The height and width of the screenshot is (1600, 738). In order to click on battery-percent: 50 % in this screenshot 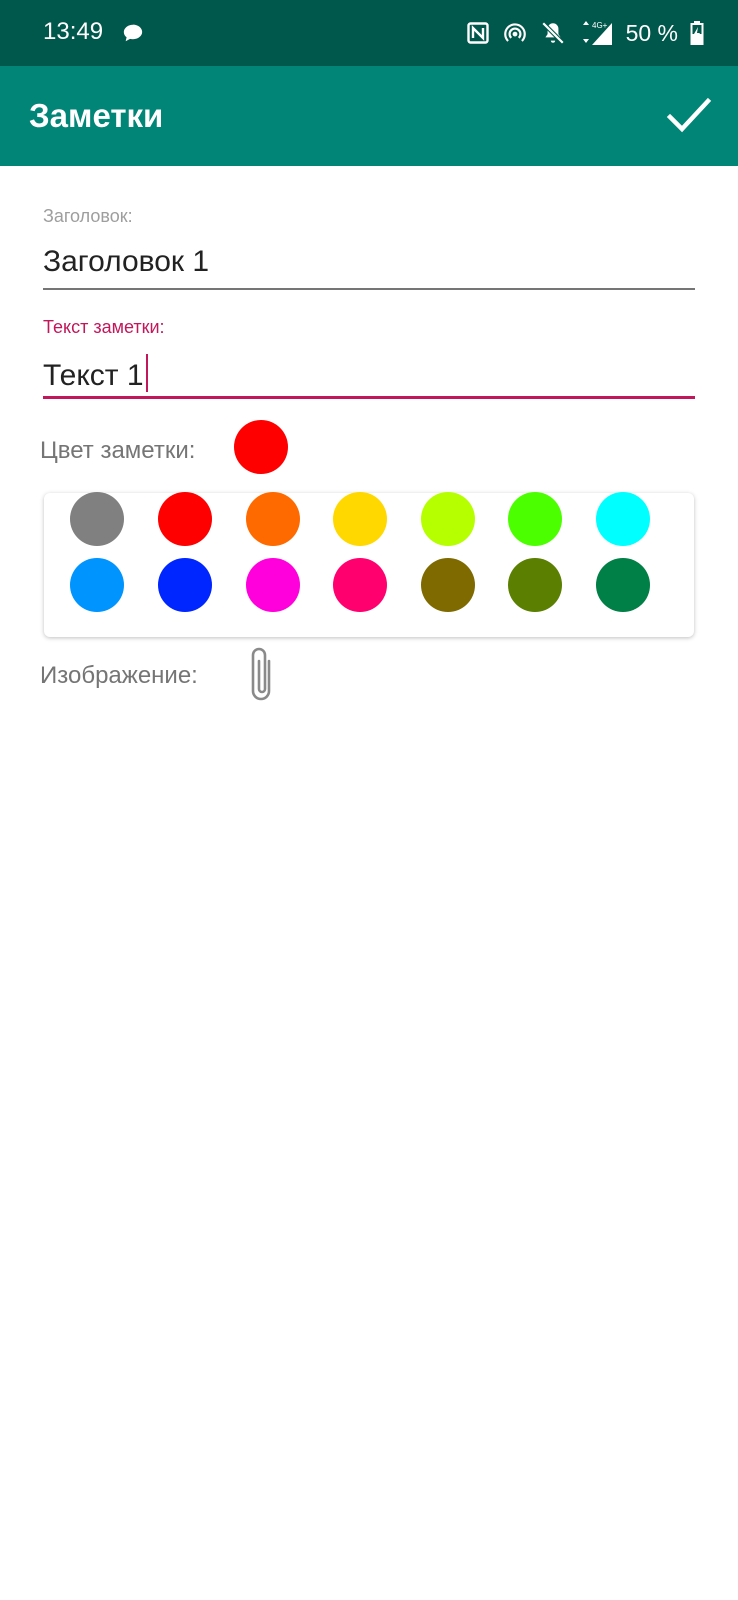, I will do `click(651, 32)`.